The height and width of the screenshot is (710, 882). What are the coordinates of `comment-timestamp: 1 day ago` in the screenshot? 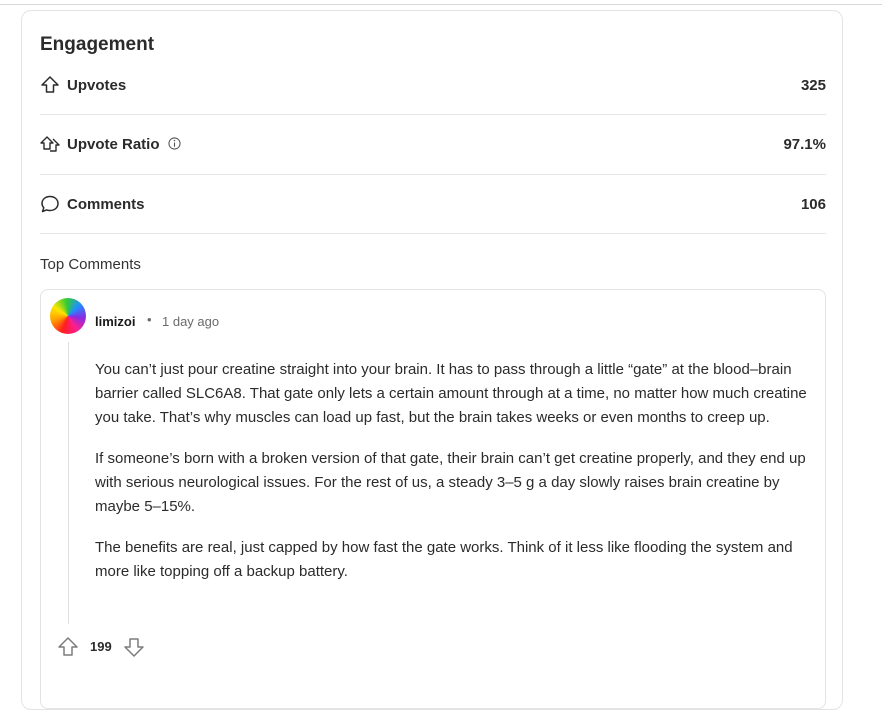 It's located at (190, 321).